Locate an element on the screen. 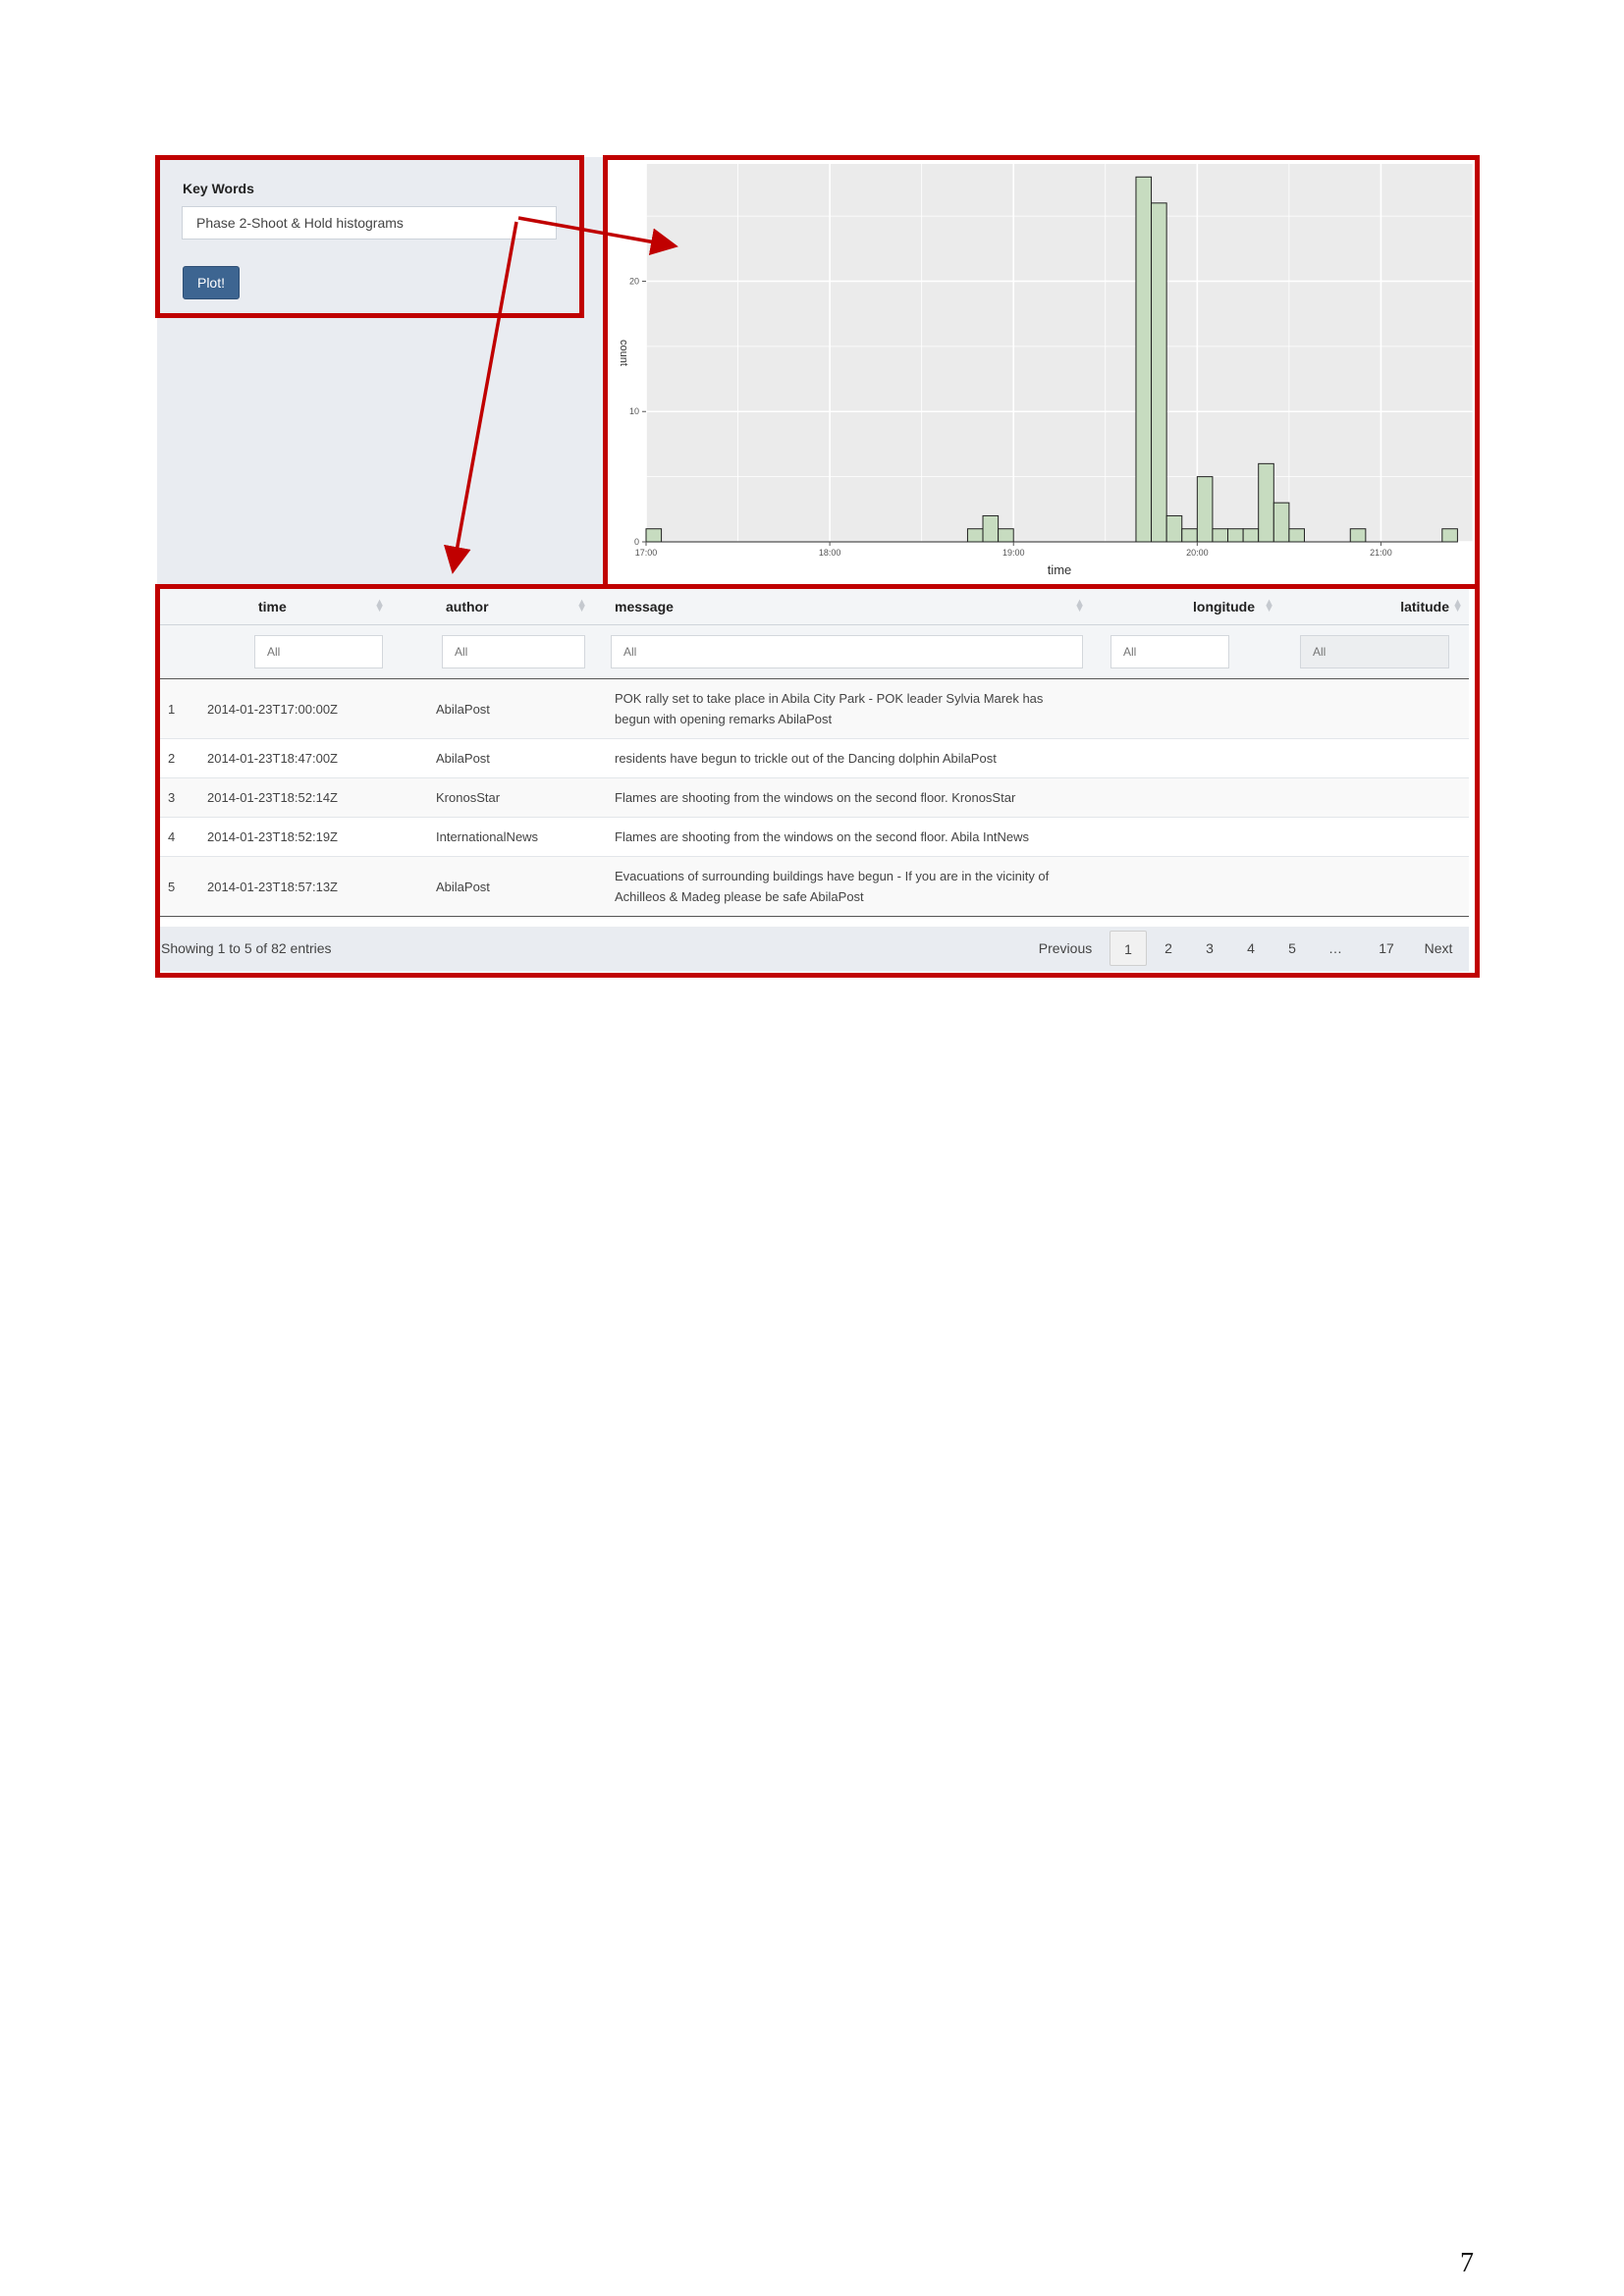 The image size is (1624, 2296). highlight-box-chart is located at coordinates (1041, 372).